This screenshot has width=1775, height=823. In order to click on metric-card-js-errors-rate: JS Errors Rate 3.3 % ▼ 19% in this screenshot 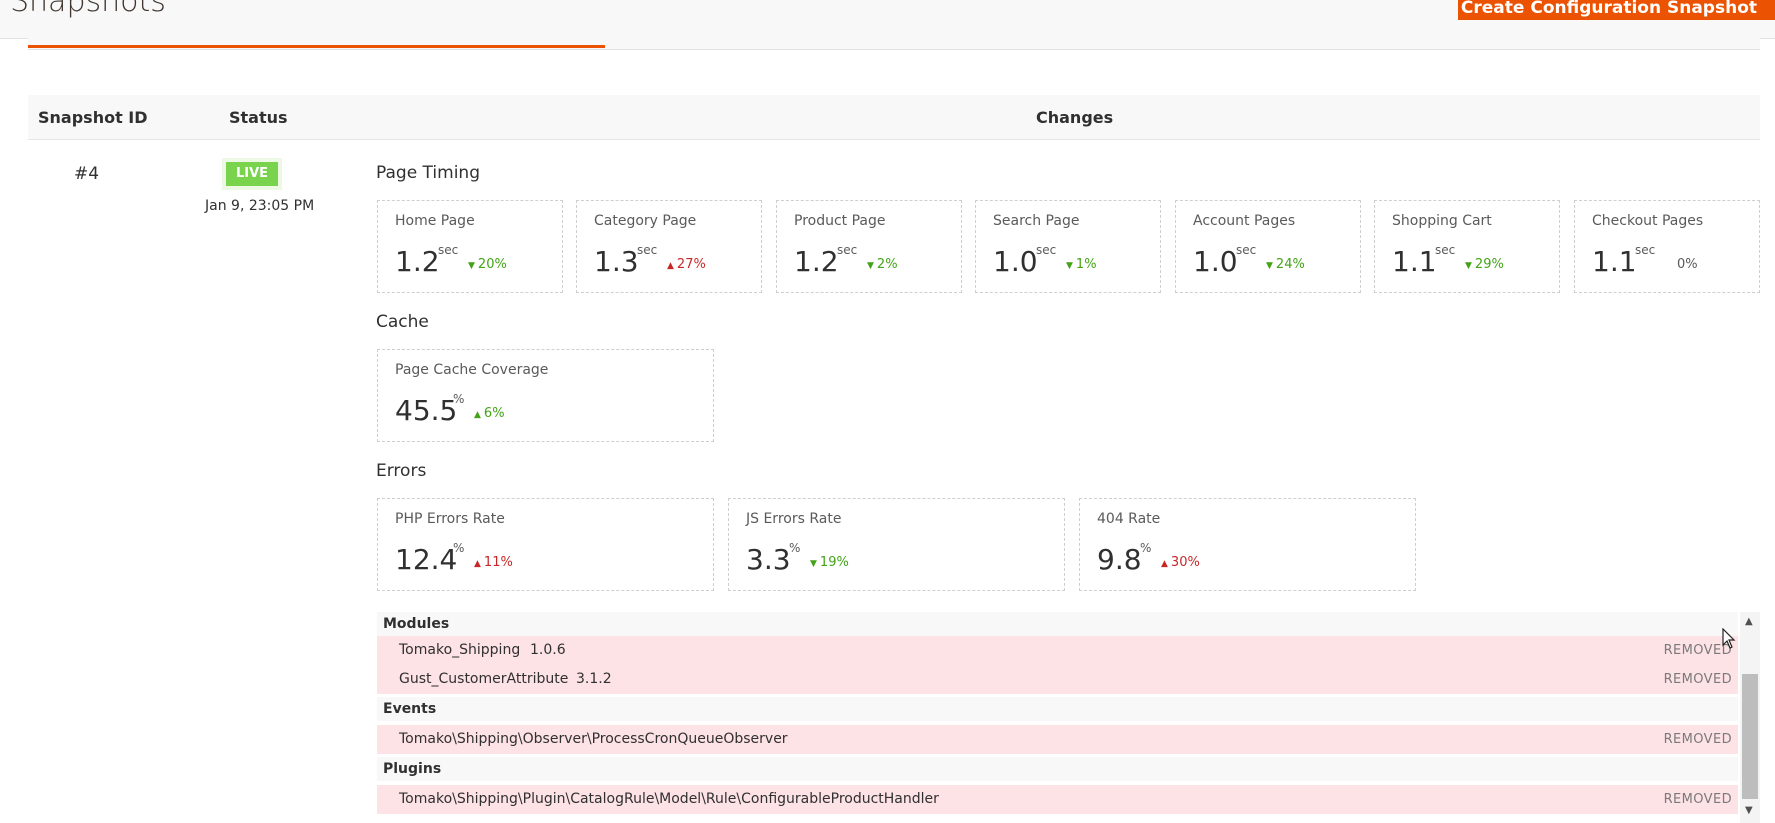, I will do `click(896, 544)`.